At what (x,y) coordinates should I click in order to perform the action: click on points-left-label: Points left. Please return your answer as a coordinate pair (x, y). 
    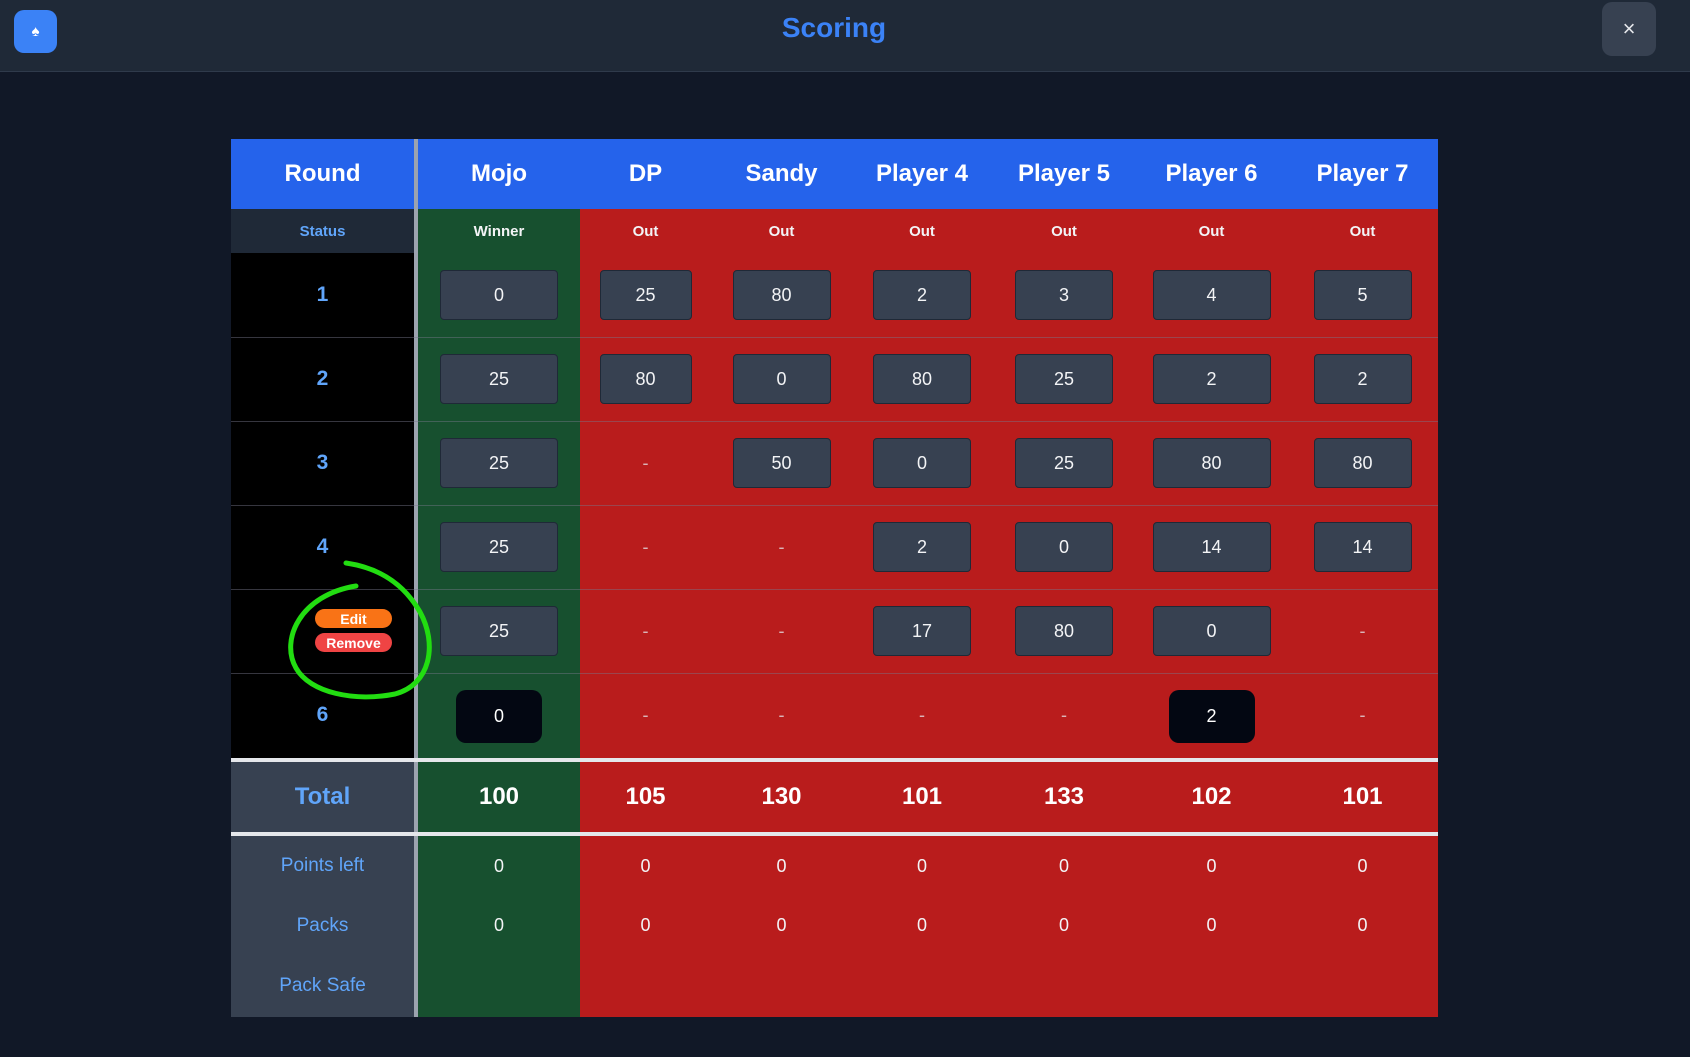
    Looking at the image, I should click on (322, 865).